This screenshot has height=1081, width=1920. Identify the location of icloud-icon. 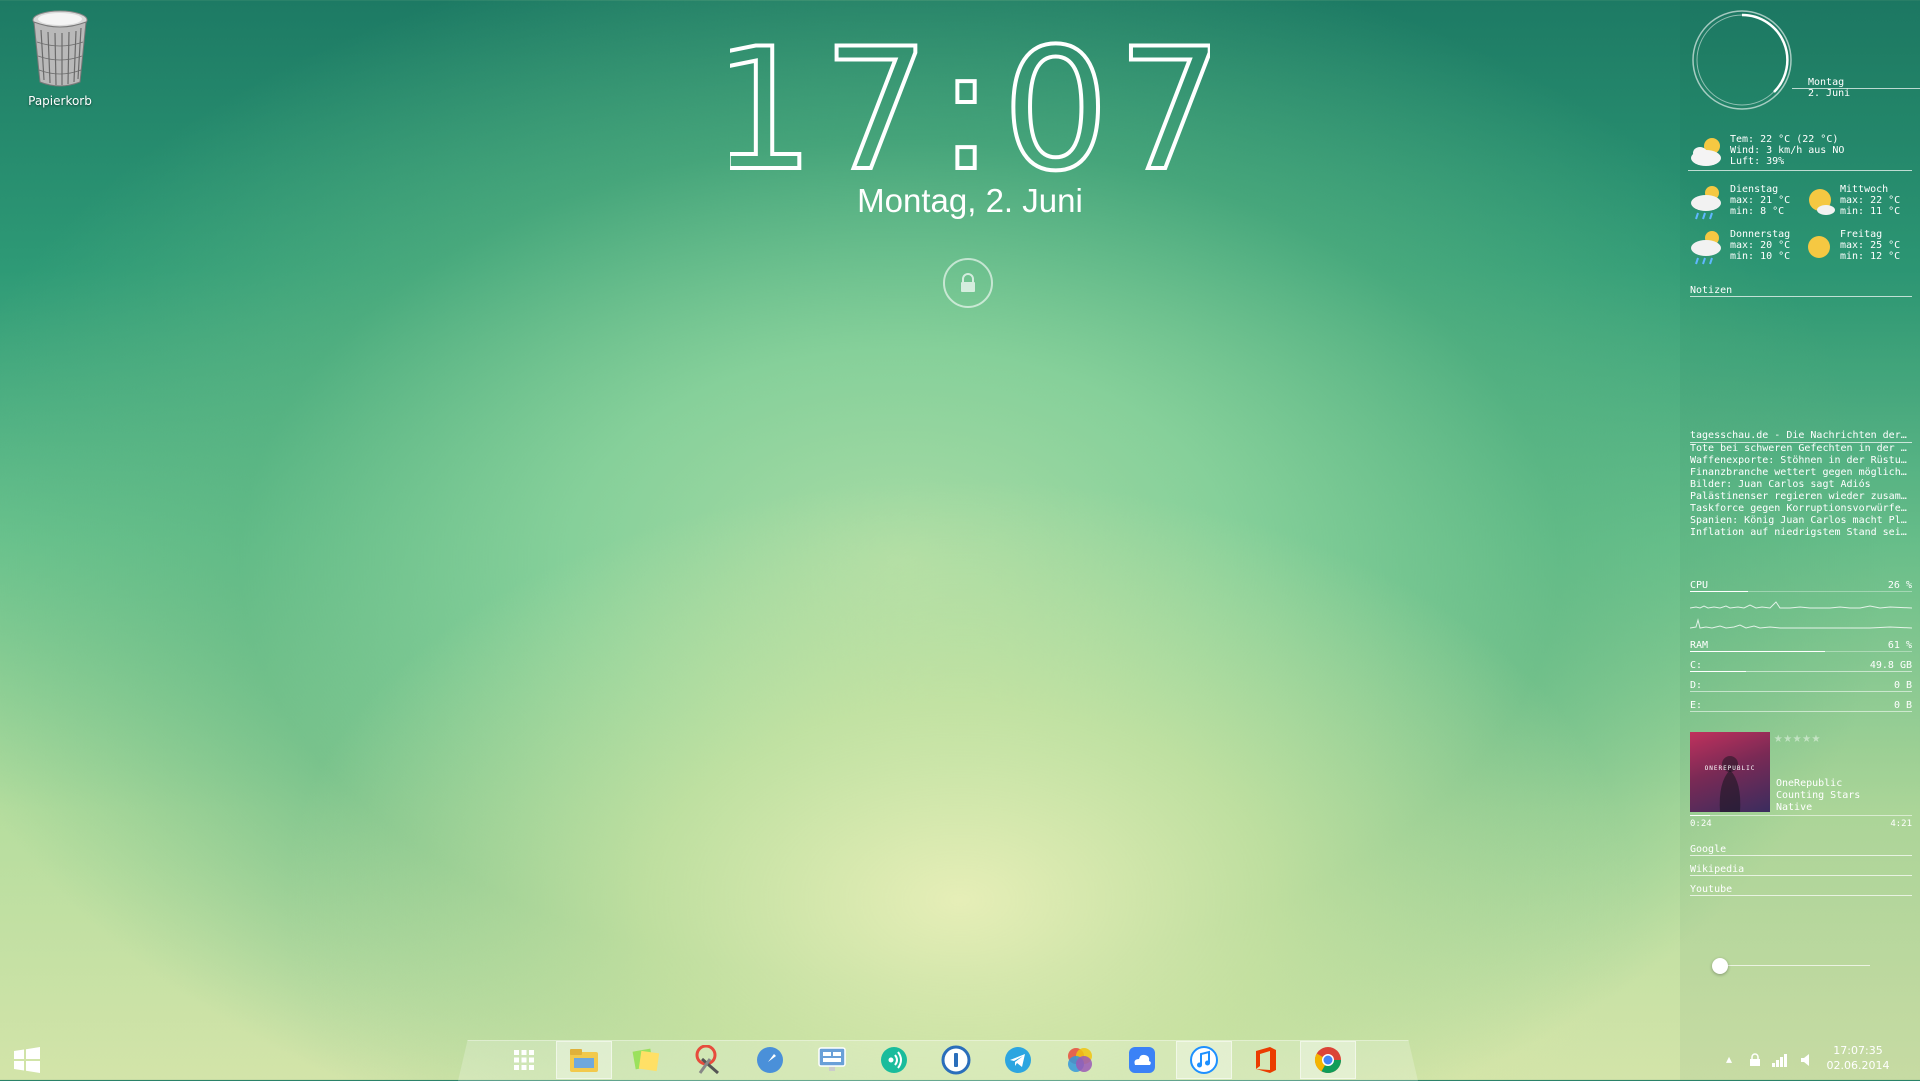
(1142, 1060).